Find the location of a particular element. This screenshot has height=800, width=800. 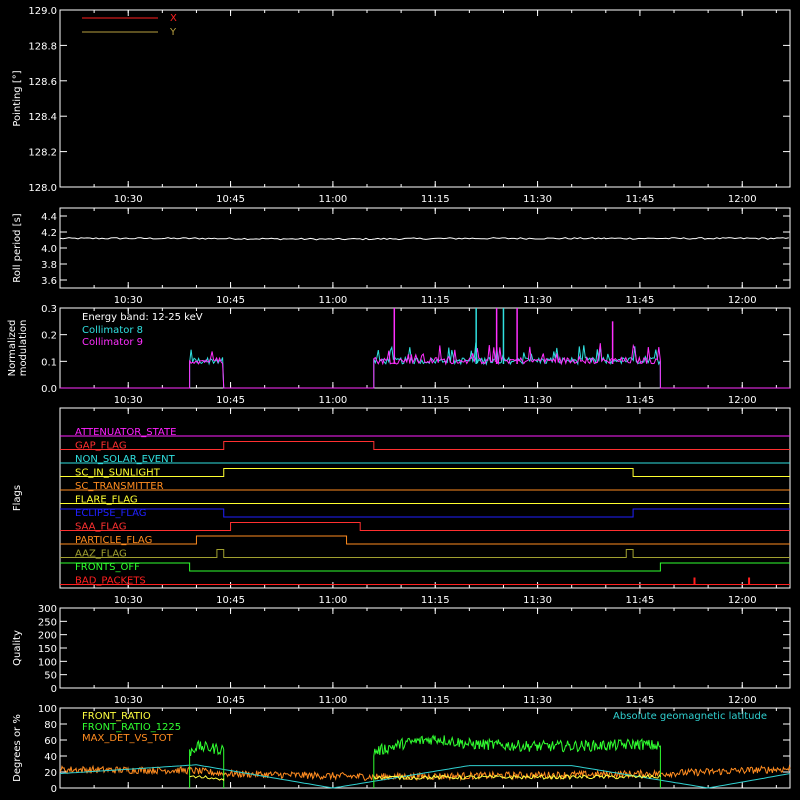

flag-label-eclipse-flag: ECLIPSE_FLAG is located at coordinates (110, 513).